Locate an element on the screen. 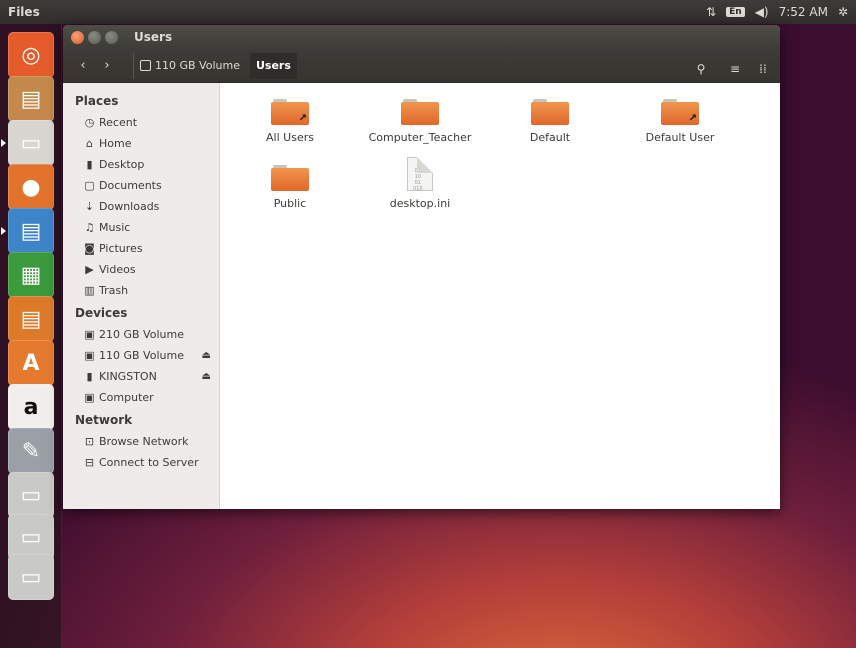 The height and width of the screenshot is (648, 856). sidebar-device-210-gb-volume: ▣ 210 GB Volume is located at coordinates (141, 334).